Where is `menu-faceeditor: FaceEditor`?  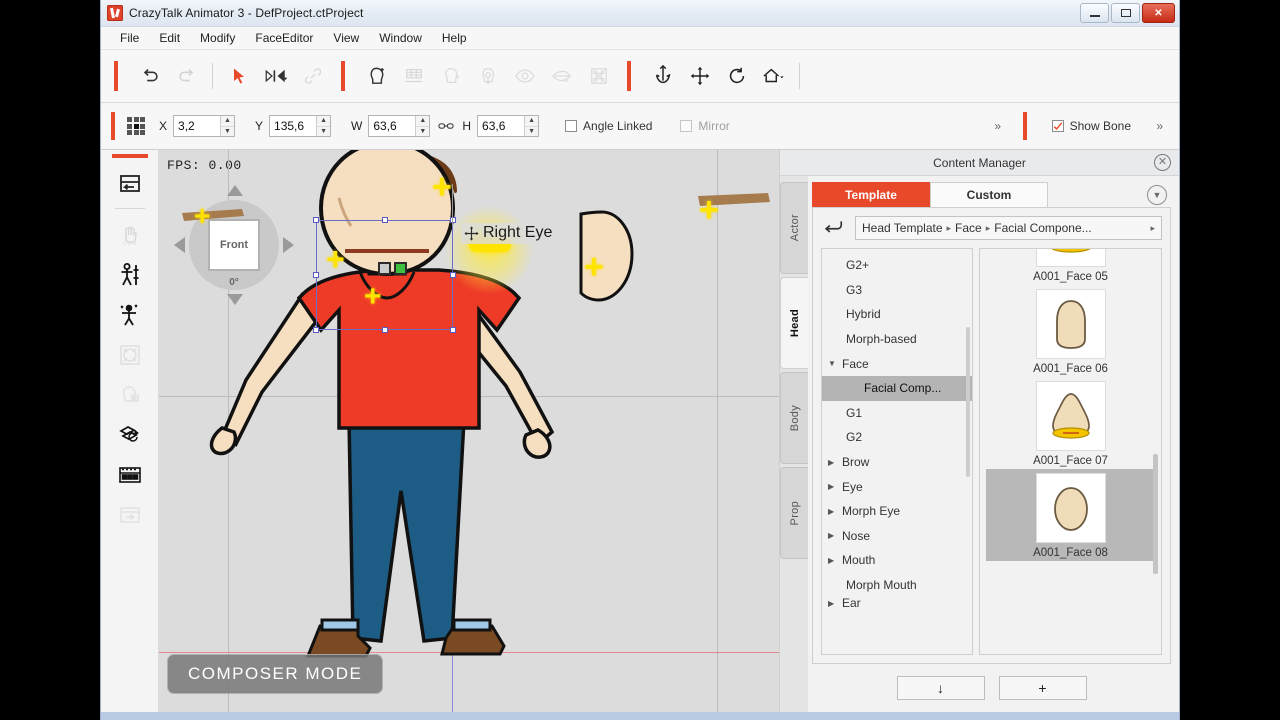 menu-faceeditor: FaceEditor is located at coordinates (284, 38).